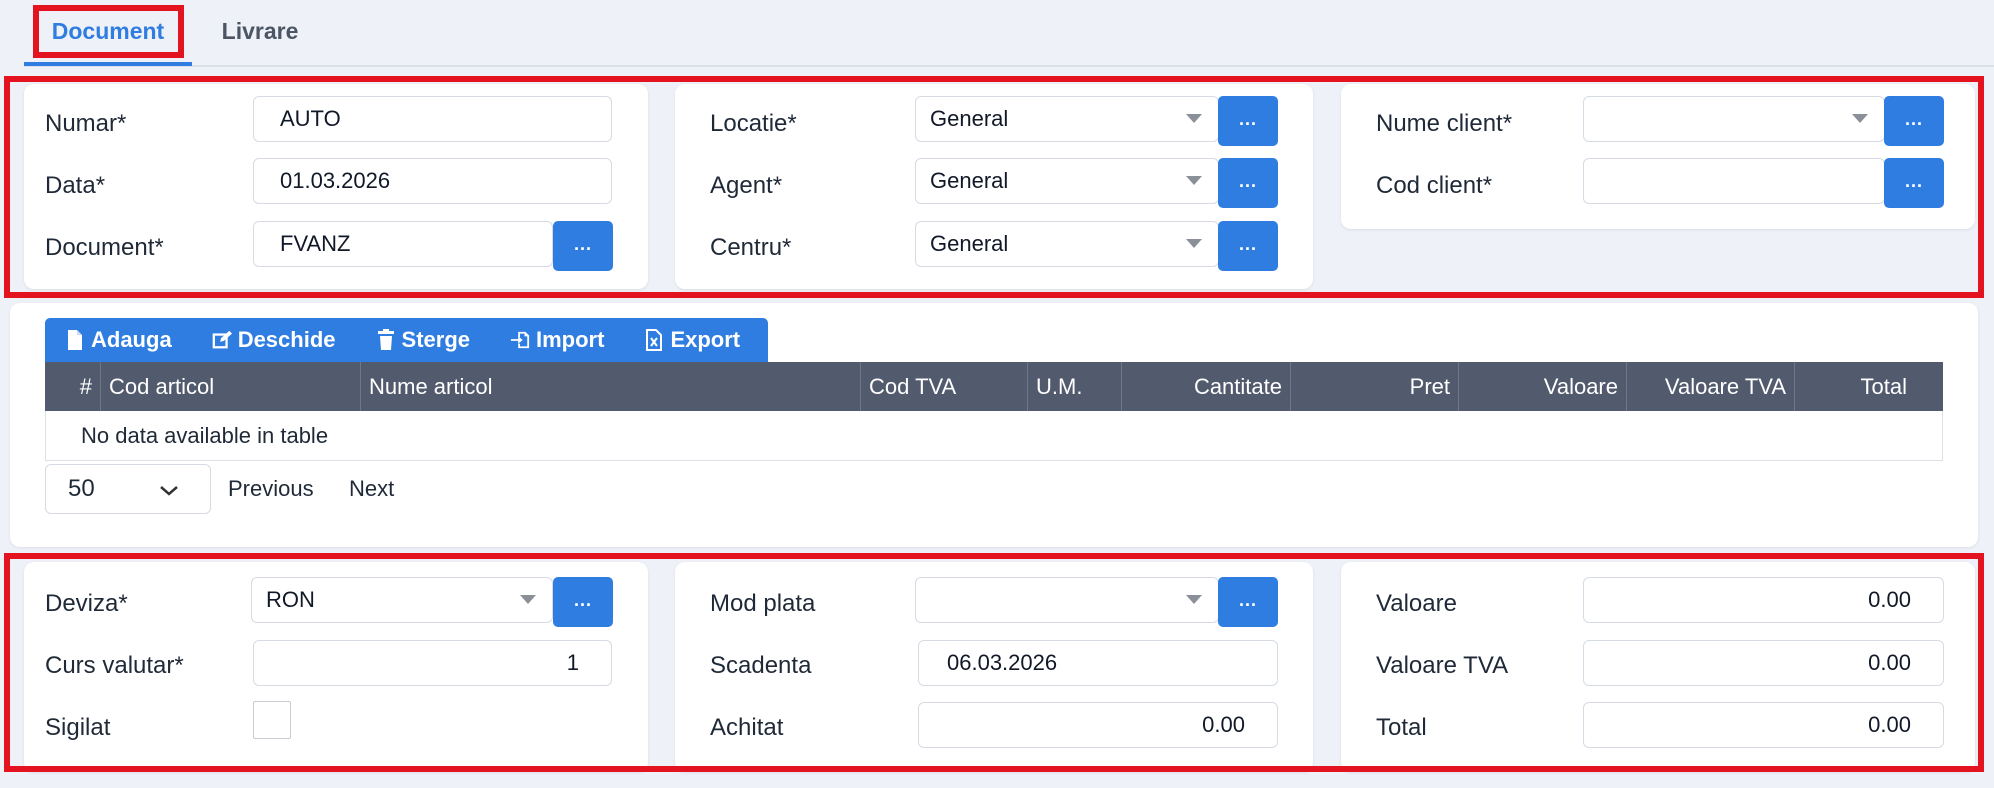 This screenshot has height=788, width=1994. Describe the element at coordinates (1206, 386) in the screenshot. I see `column-header-cantitate: Cantitate` at that location.